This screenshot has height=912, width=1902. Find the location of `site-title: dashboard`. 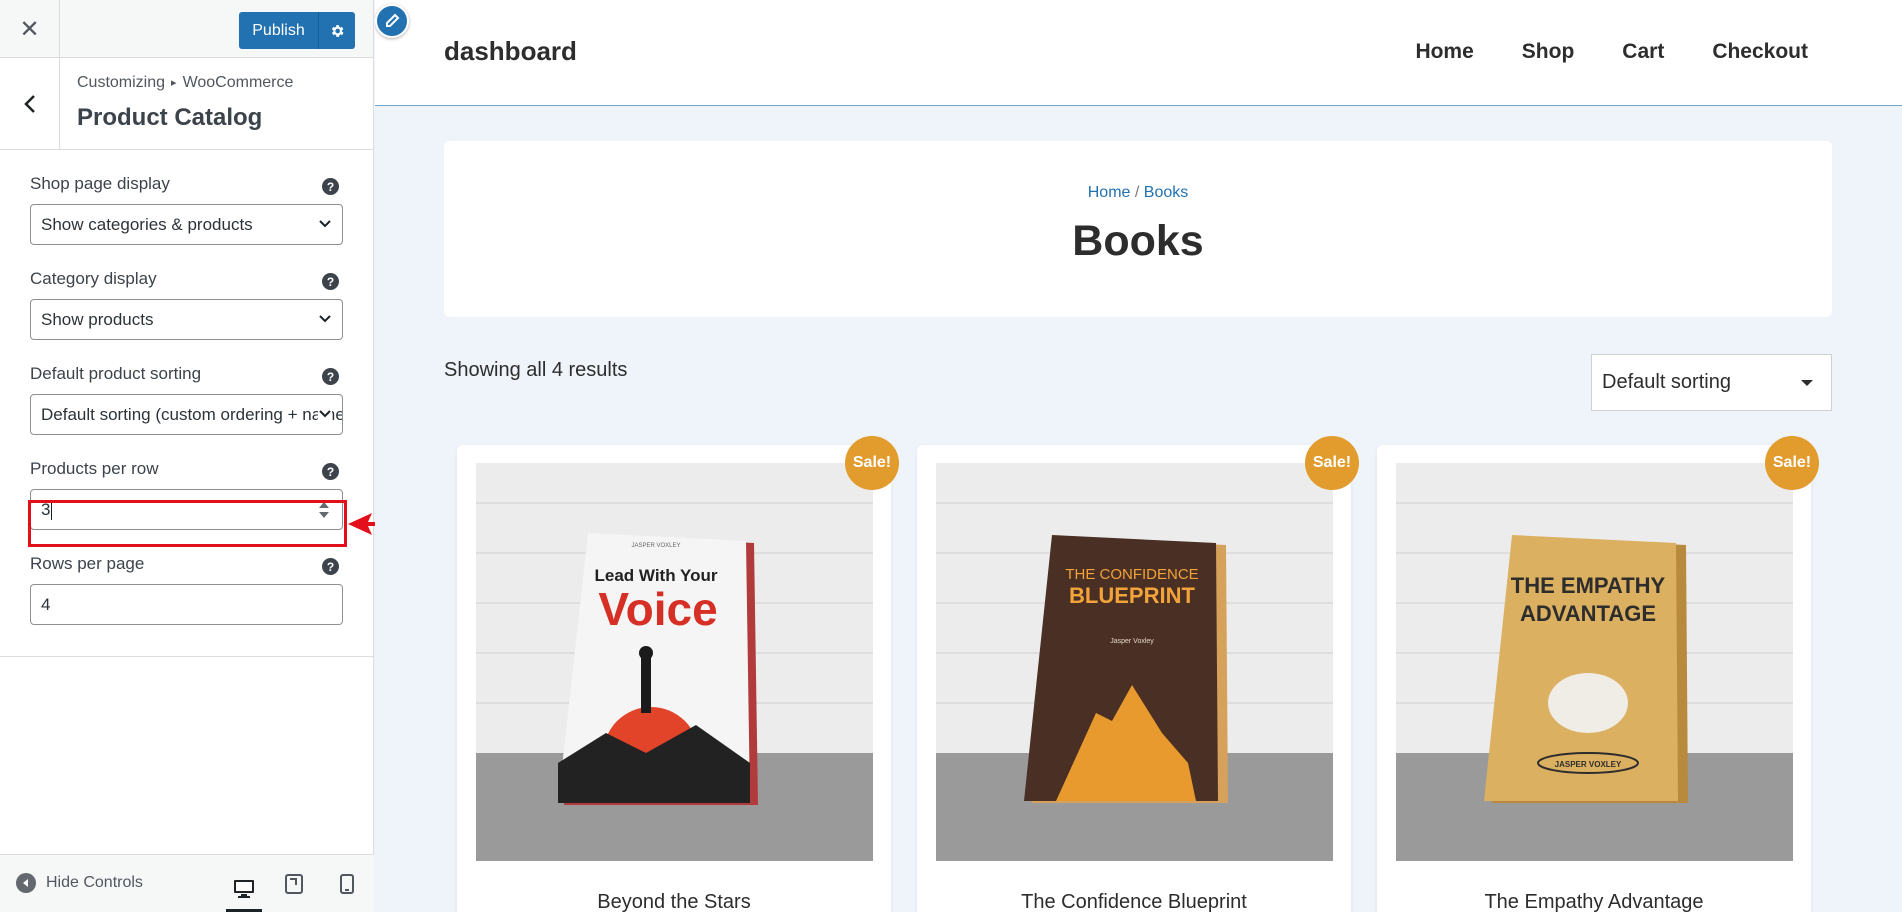

site-title: dashboard is located at coordinates (510, 51).